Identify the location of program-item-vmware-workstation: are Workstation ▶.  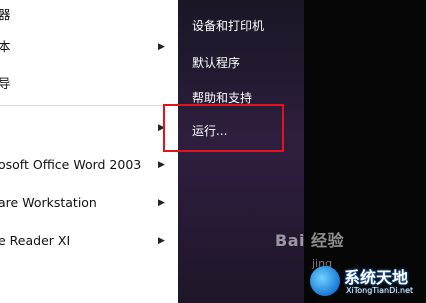
(89, 203).